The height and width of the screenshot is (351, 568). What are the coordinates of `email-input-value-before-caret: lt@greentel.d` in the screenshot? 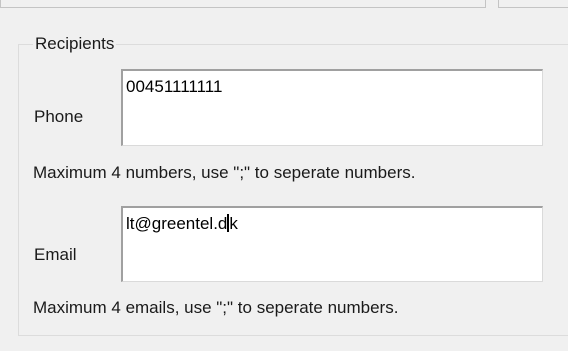 It's located at (177, 223).